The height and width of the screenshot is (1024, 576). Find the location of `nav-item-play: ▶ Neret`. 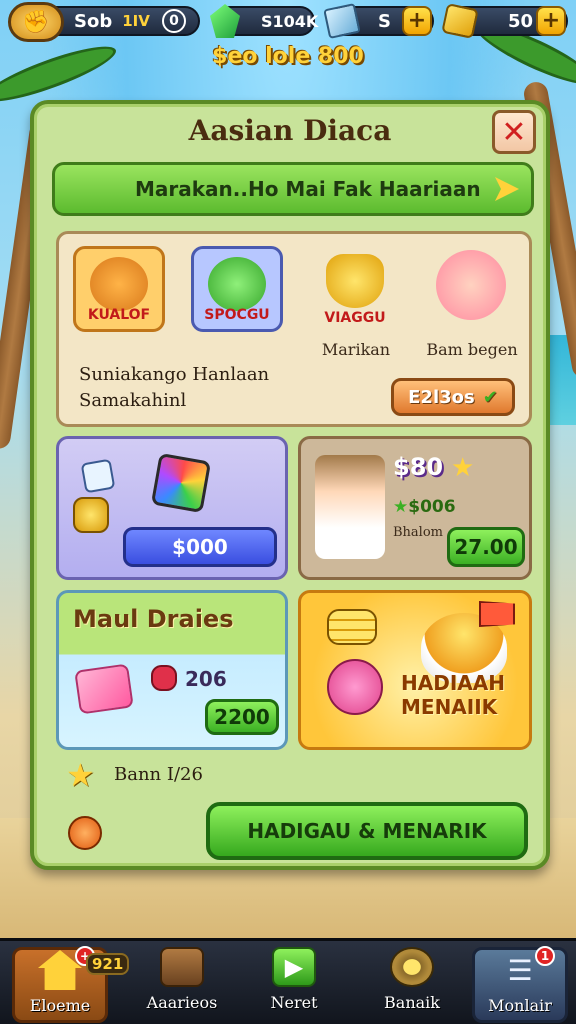

nav-item-play: ▶ Neret is located at coordinates (294, 985).